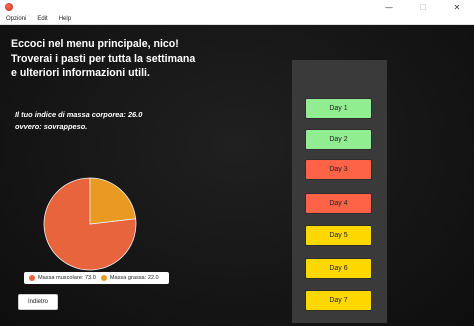 The image size is (474, 326). Describe the element at coordinates (103, 58) in the screenshot. I see `welcome-line: Troverai i pasti per tutta la settimana` at that location.